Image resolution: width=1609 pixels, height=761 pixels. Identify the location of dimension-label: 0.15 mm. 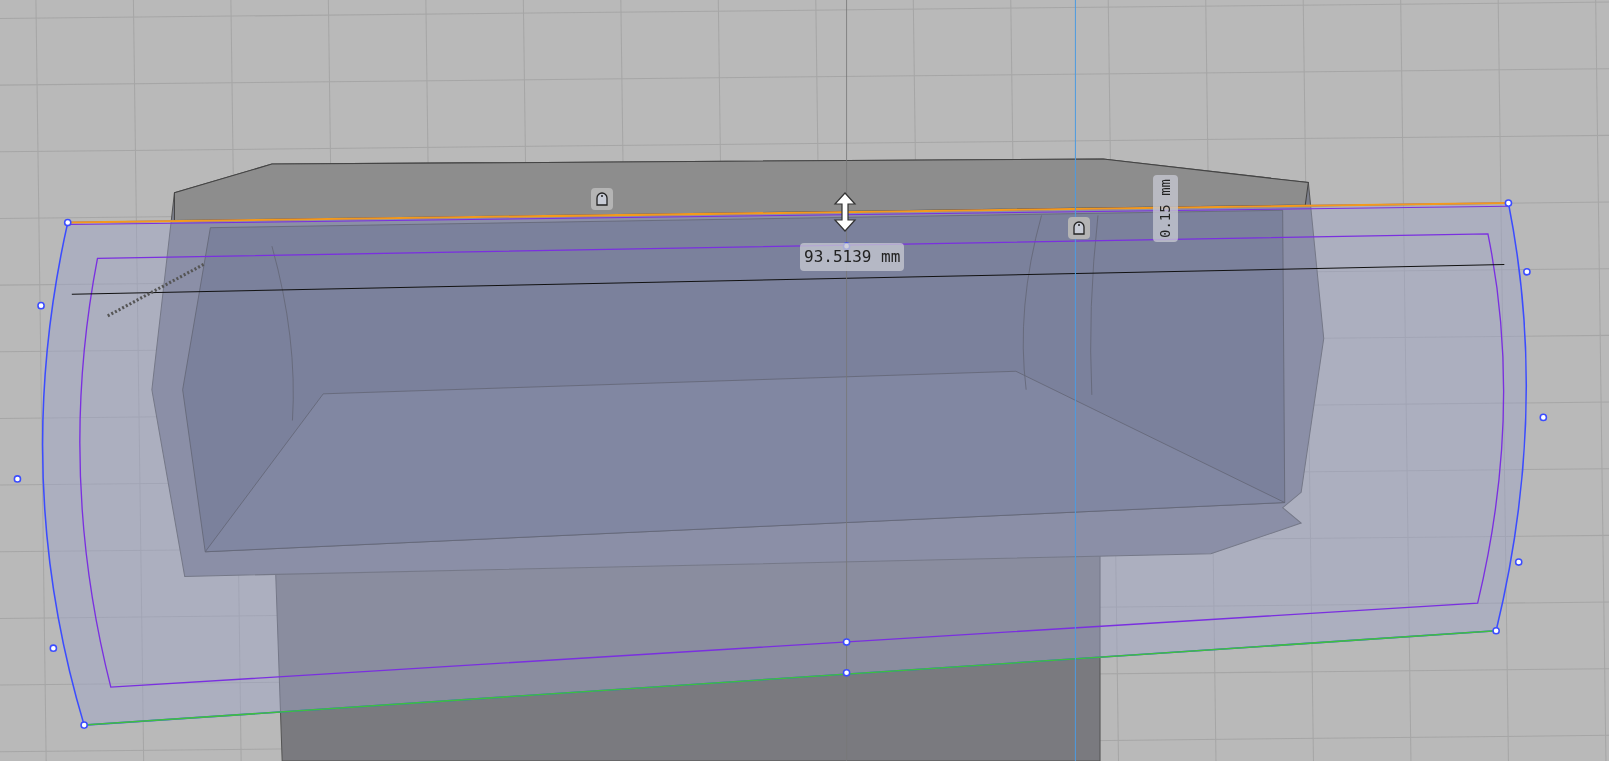
(1165, 208).